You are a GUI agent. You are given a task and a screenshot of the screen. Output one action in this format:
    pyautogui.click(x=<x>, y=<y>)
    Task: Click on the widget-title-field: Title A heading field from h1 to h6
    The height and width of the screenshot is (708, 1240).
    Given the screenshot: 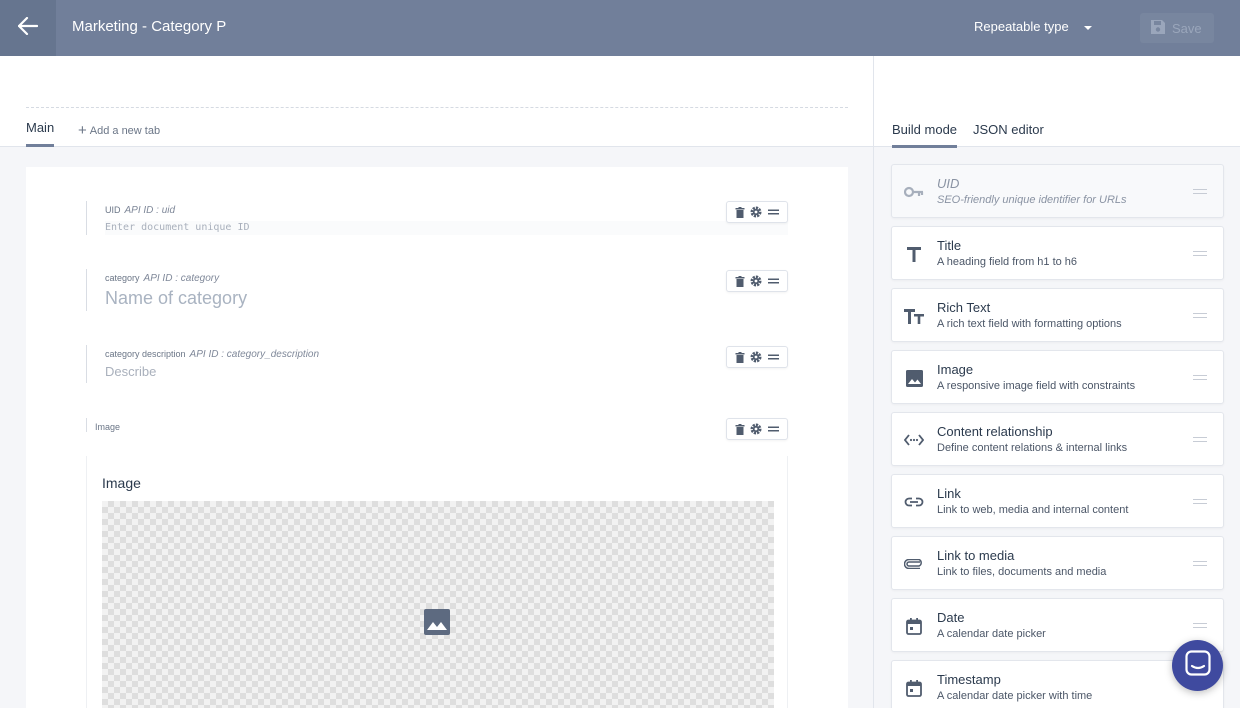 What is the action you would take?
    pyautogui.click(x=1057, y=253)
    